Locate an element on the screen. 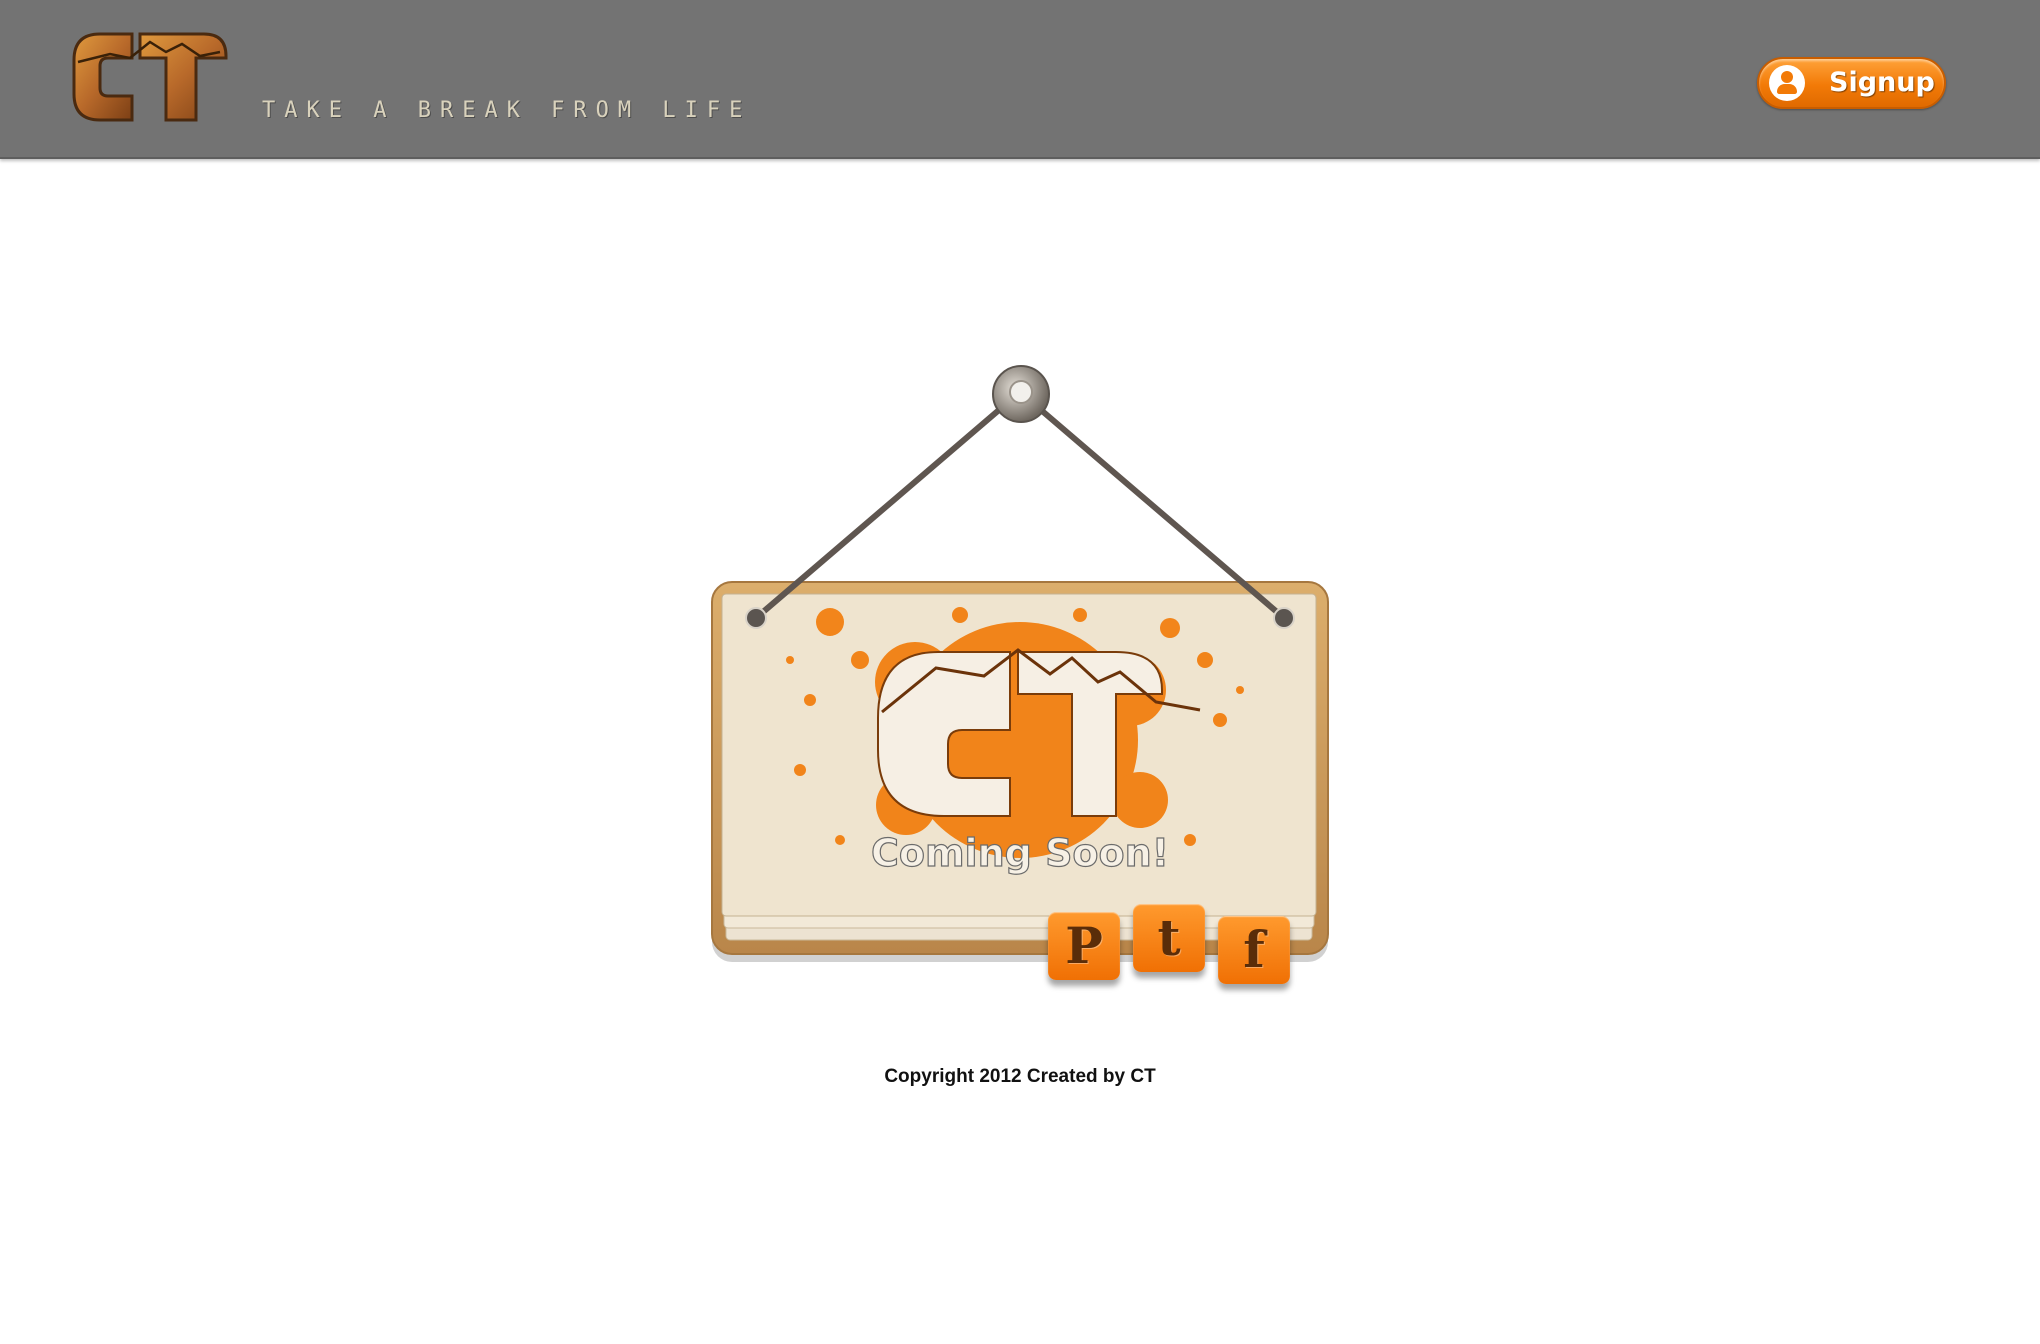  copyright-text: Copyright 2012 Created by CT is located at coordinates (1020, 1076).